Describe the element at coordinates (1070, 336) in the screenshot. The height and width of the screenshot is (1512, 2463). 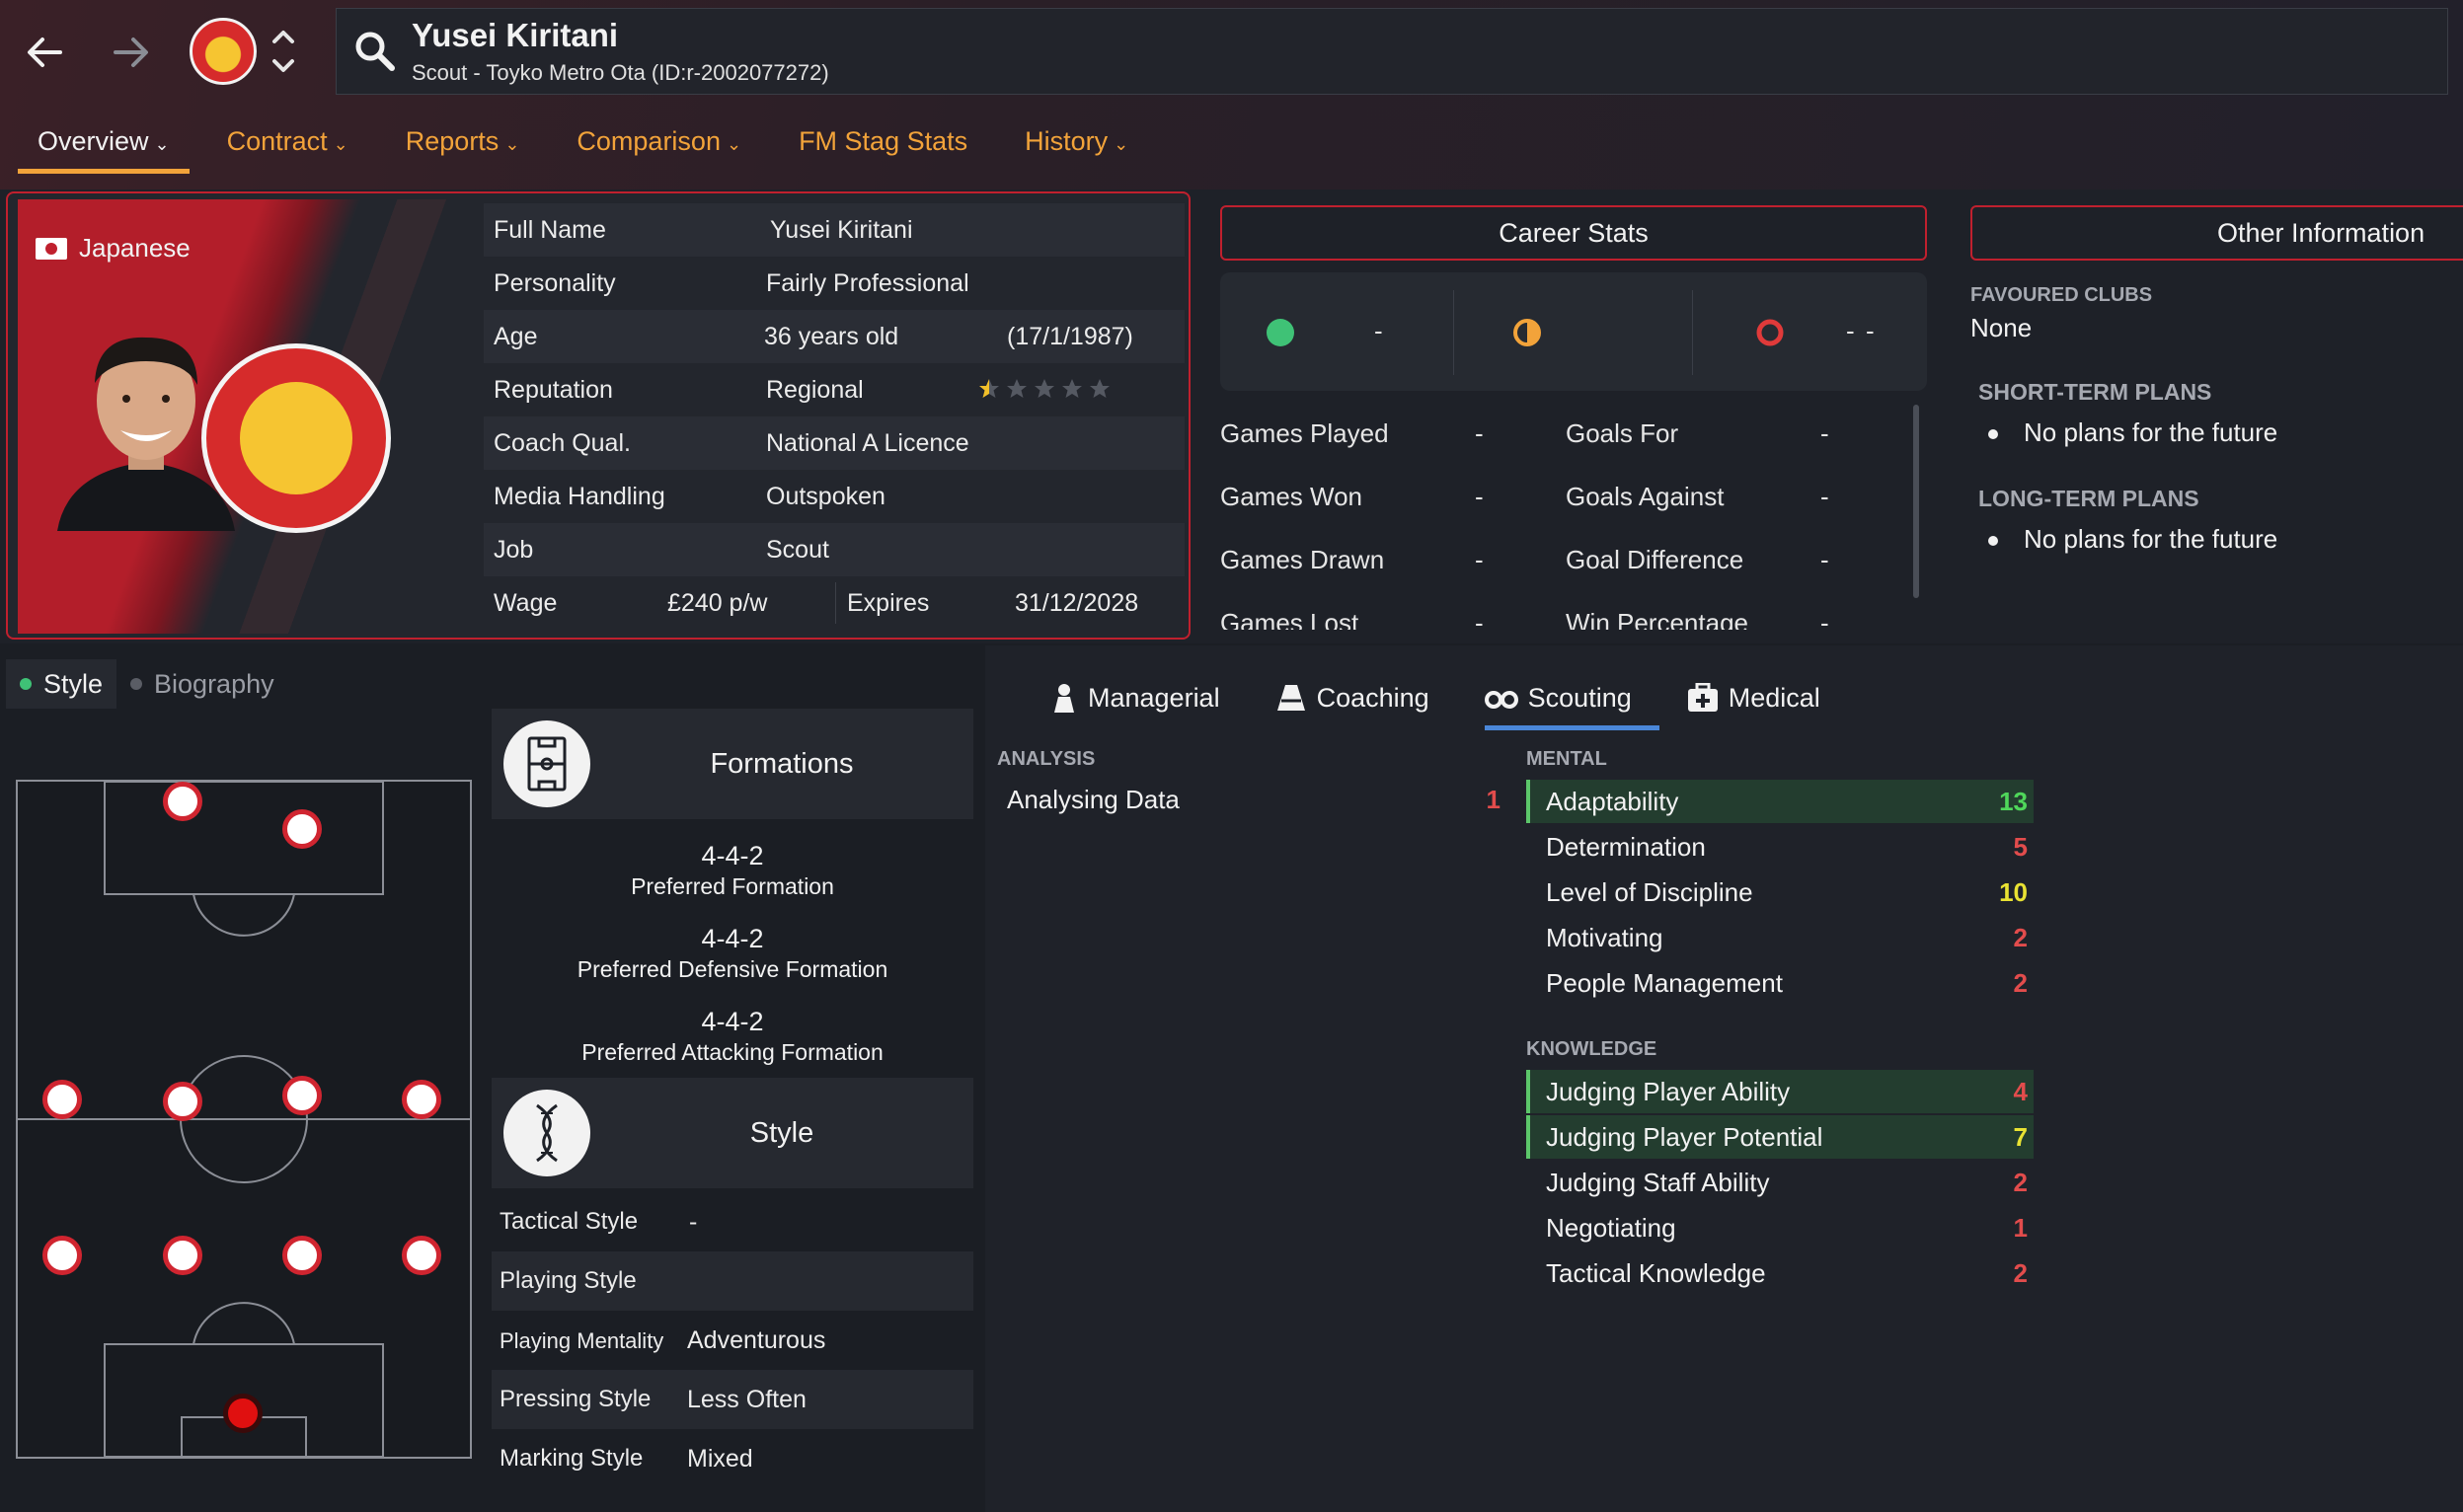
I see `date-of-birth: (17/1/1987)` at that location.